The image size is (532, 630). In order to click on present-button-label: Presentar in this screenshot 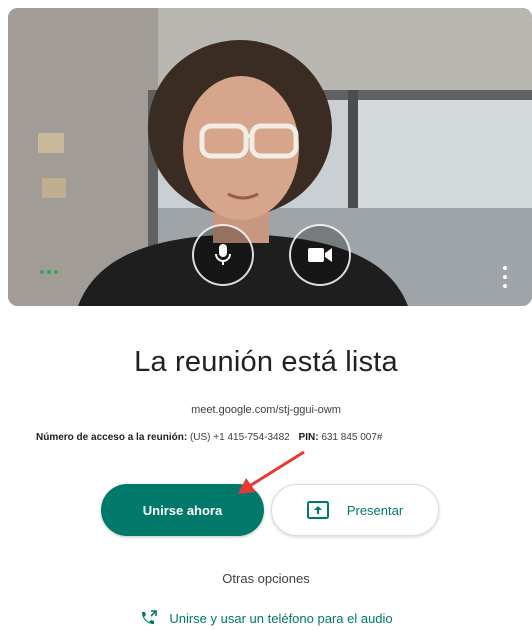, I will do `click(375, 510)`.